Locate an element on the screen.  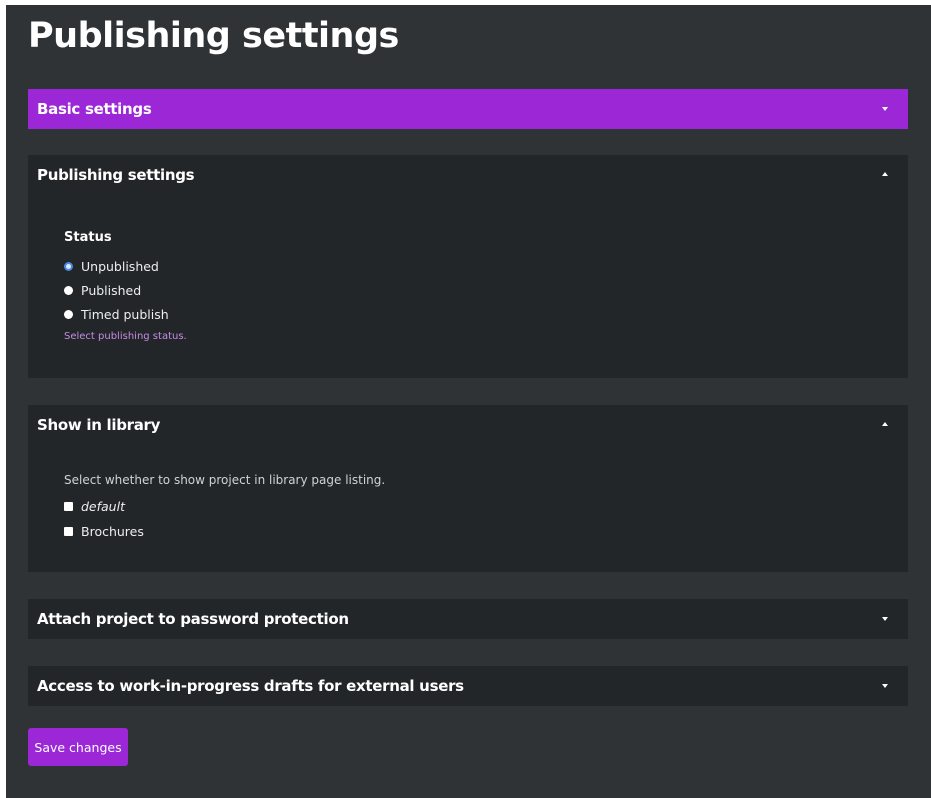
status-label: Status is located at coordinates (88, 237).